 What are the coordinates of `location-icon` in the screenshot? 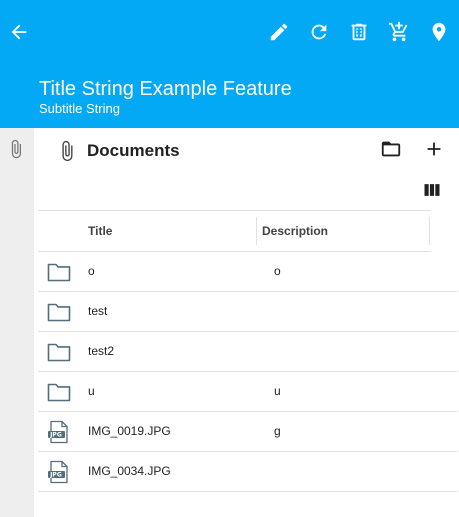 It's located at (439, 32).